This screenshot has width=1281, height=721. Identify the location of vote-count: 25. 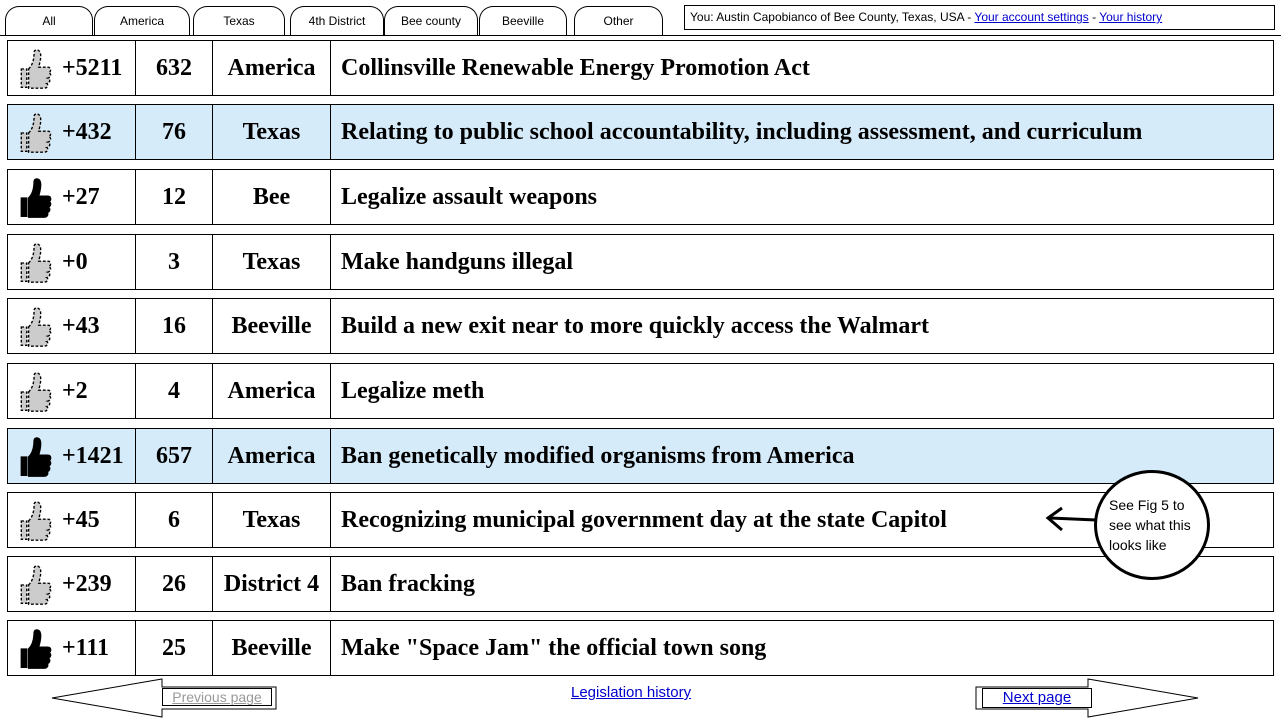
(174, 648).